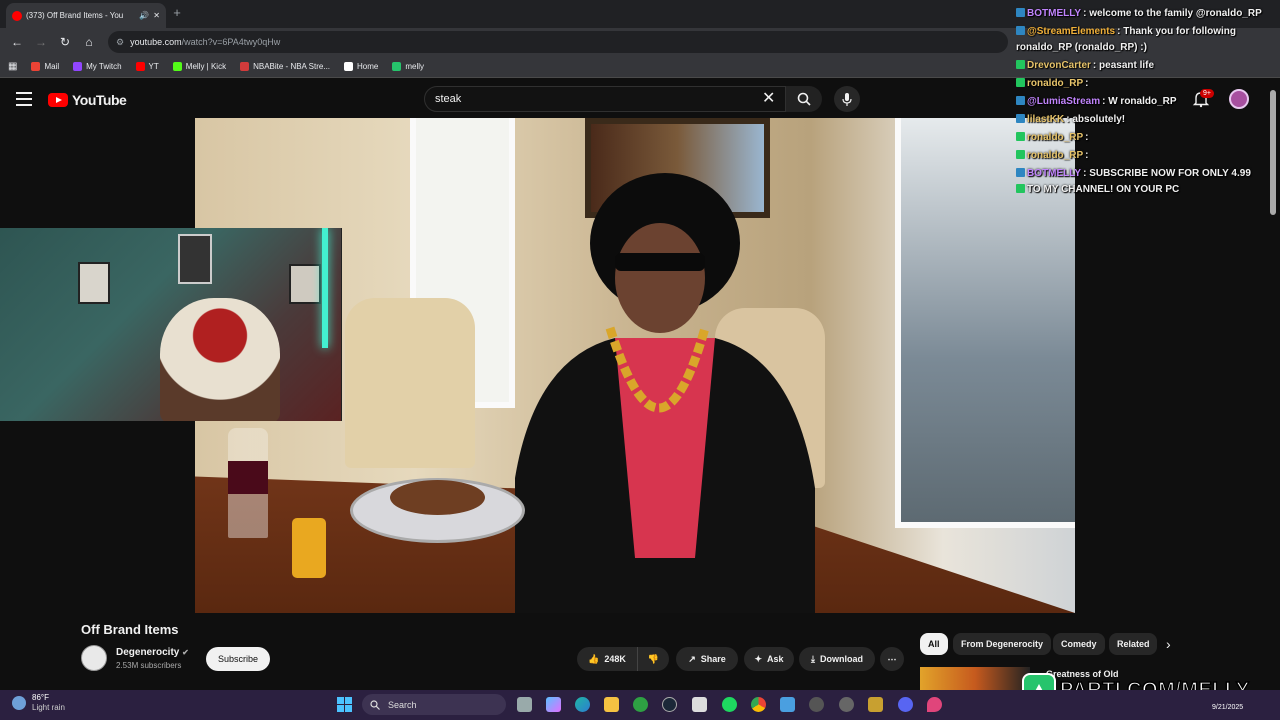  What do you see at coordinates (24, 99) in the screenshot?
I see `menu-icon` at bounding box center [24, 99].